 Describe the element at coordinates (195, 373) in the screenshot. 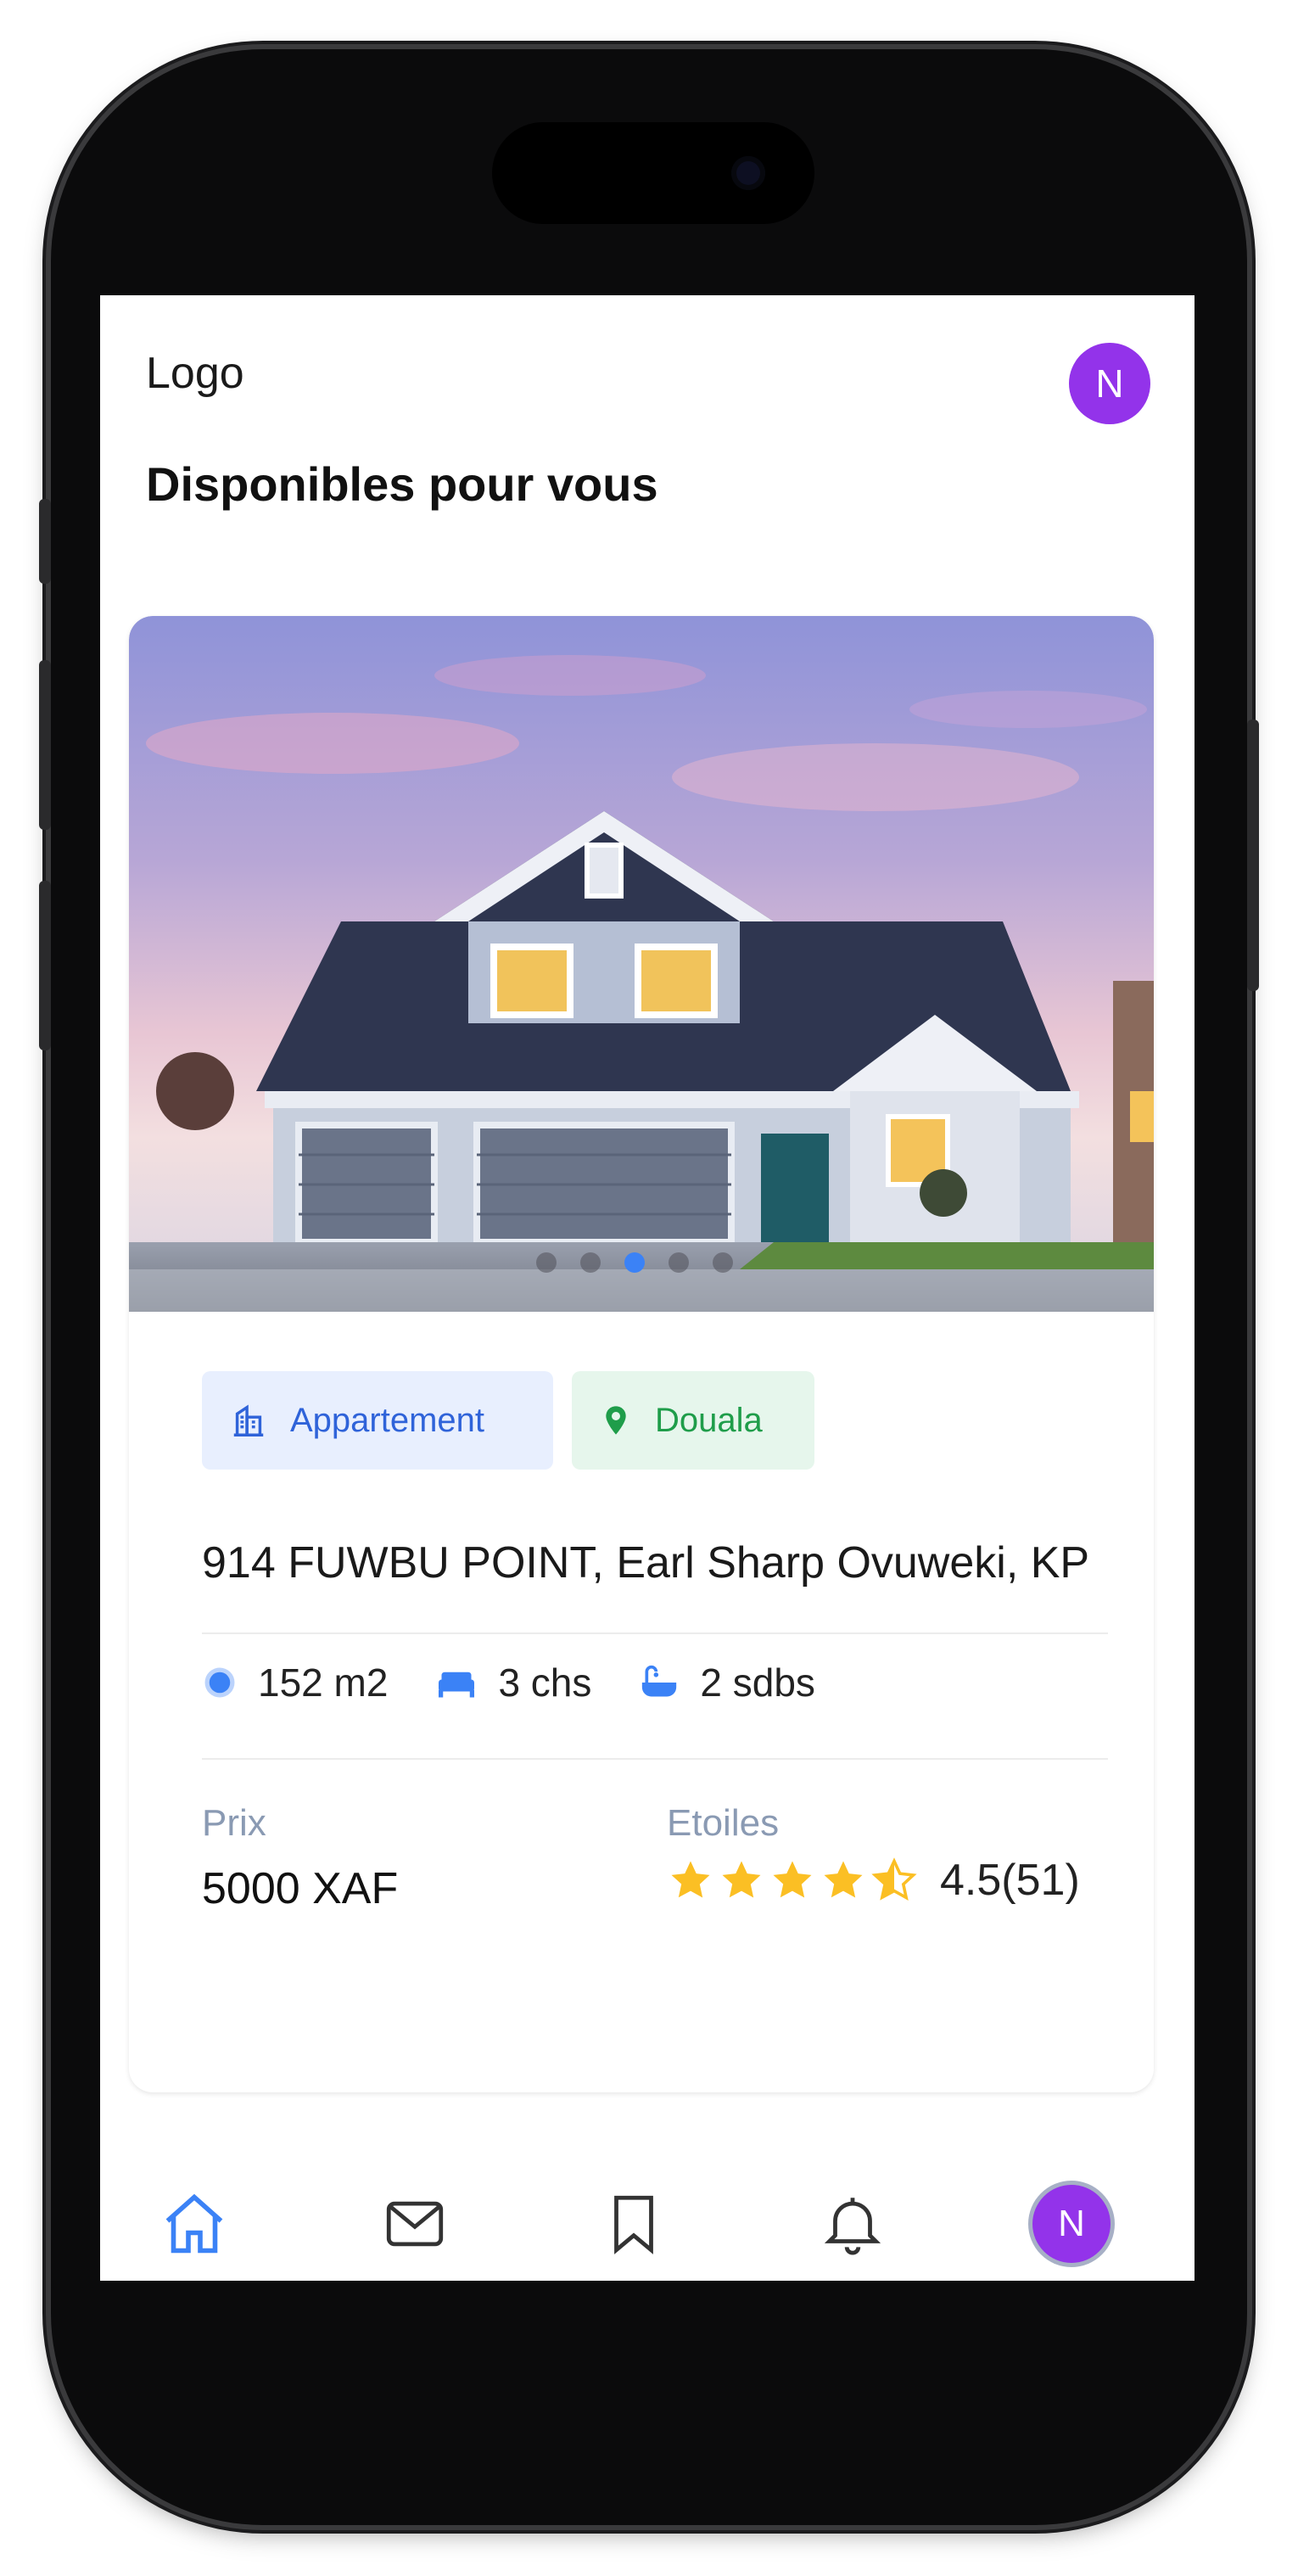

I see `app-logo: Logo` at that location.